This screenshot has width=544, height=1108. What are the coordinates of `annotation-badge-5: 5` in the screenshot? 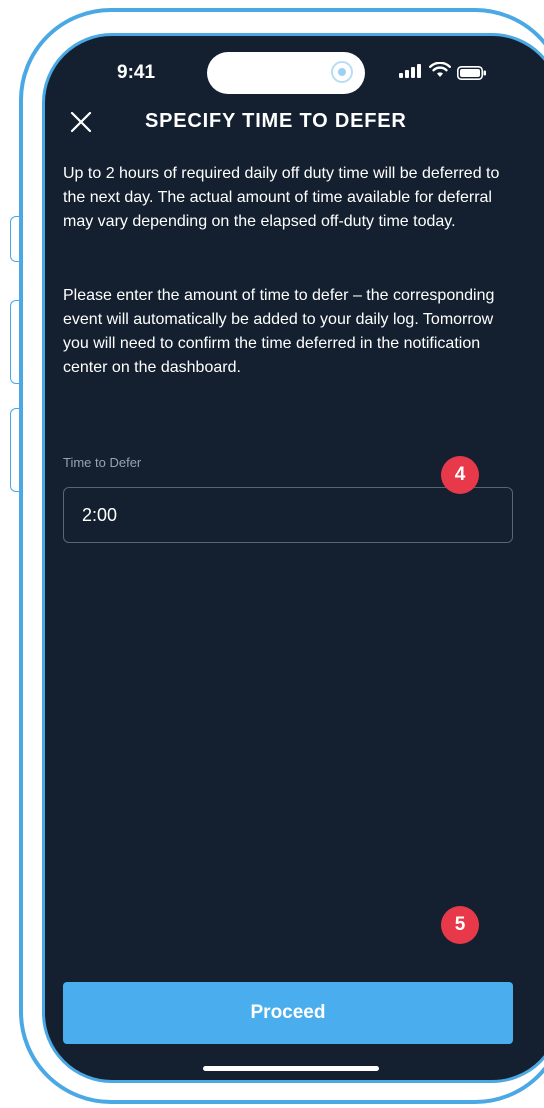 It's located at (460, 925).